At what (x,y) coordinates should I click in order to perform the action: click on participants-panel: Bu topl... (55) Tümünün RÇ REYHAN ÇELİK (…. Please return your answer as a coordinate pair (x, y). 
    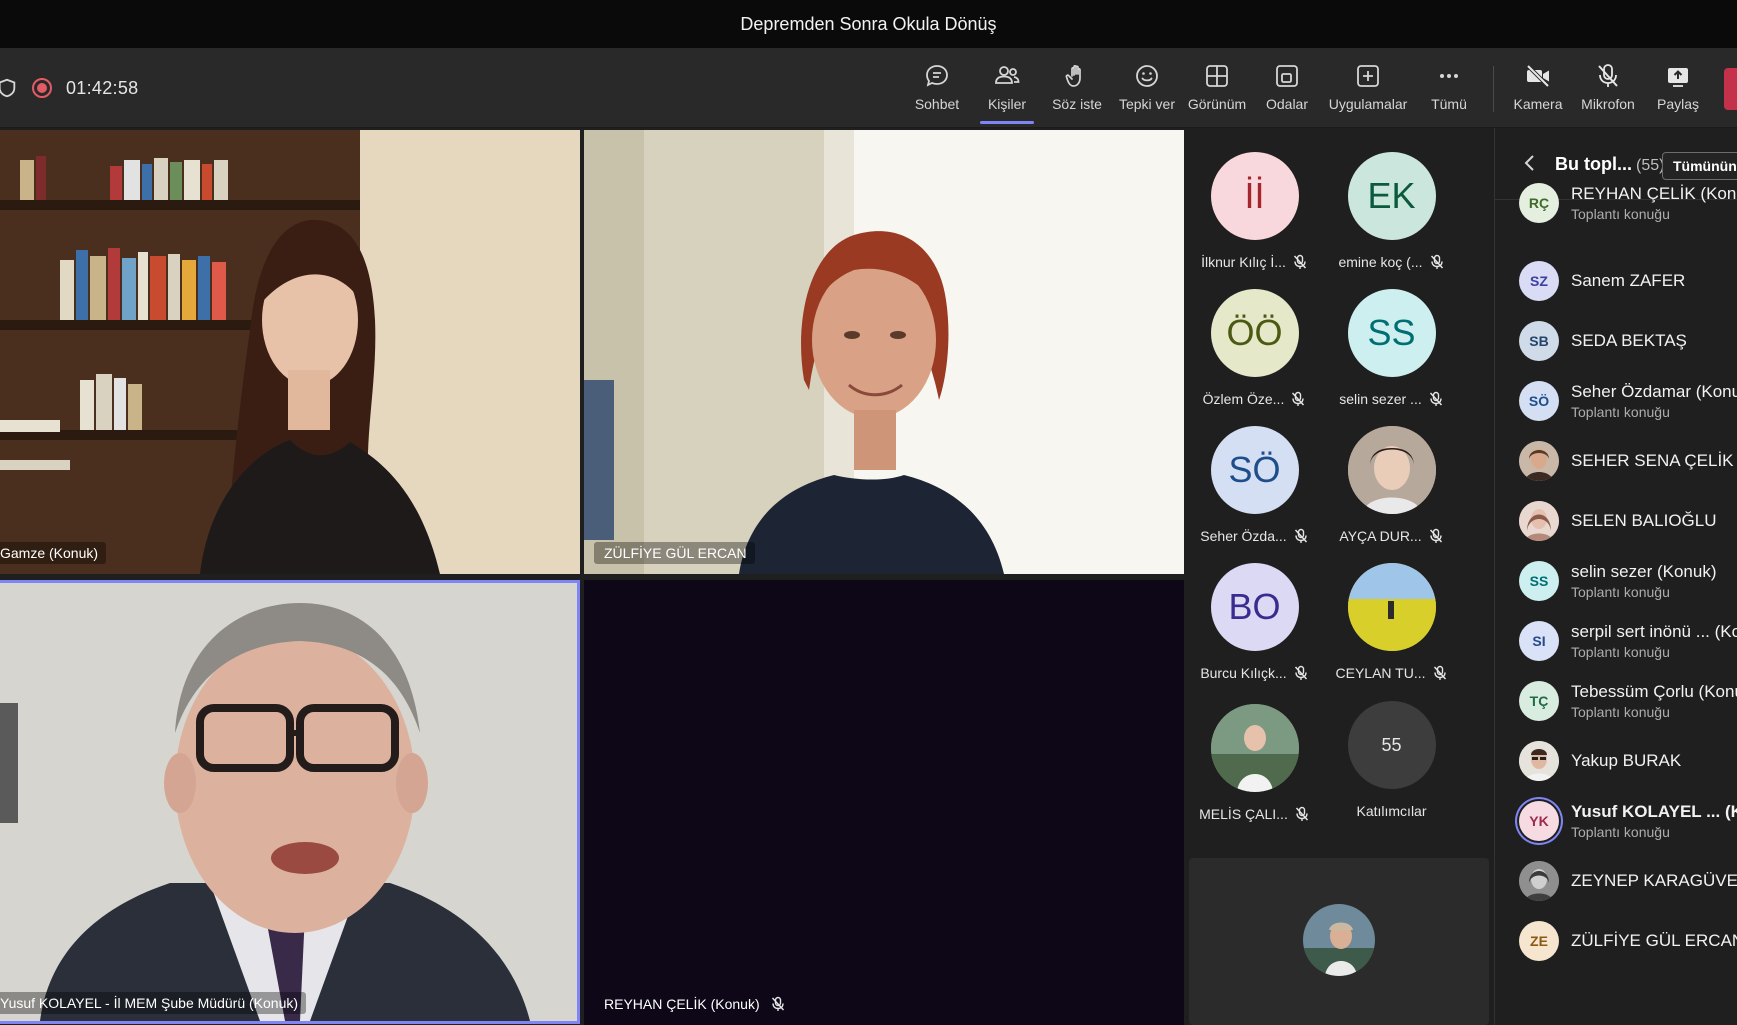
    Looking at the image, I should click on (1615, 576).